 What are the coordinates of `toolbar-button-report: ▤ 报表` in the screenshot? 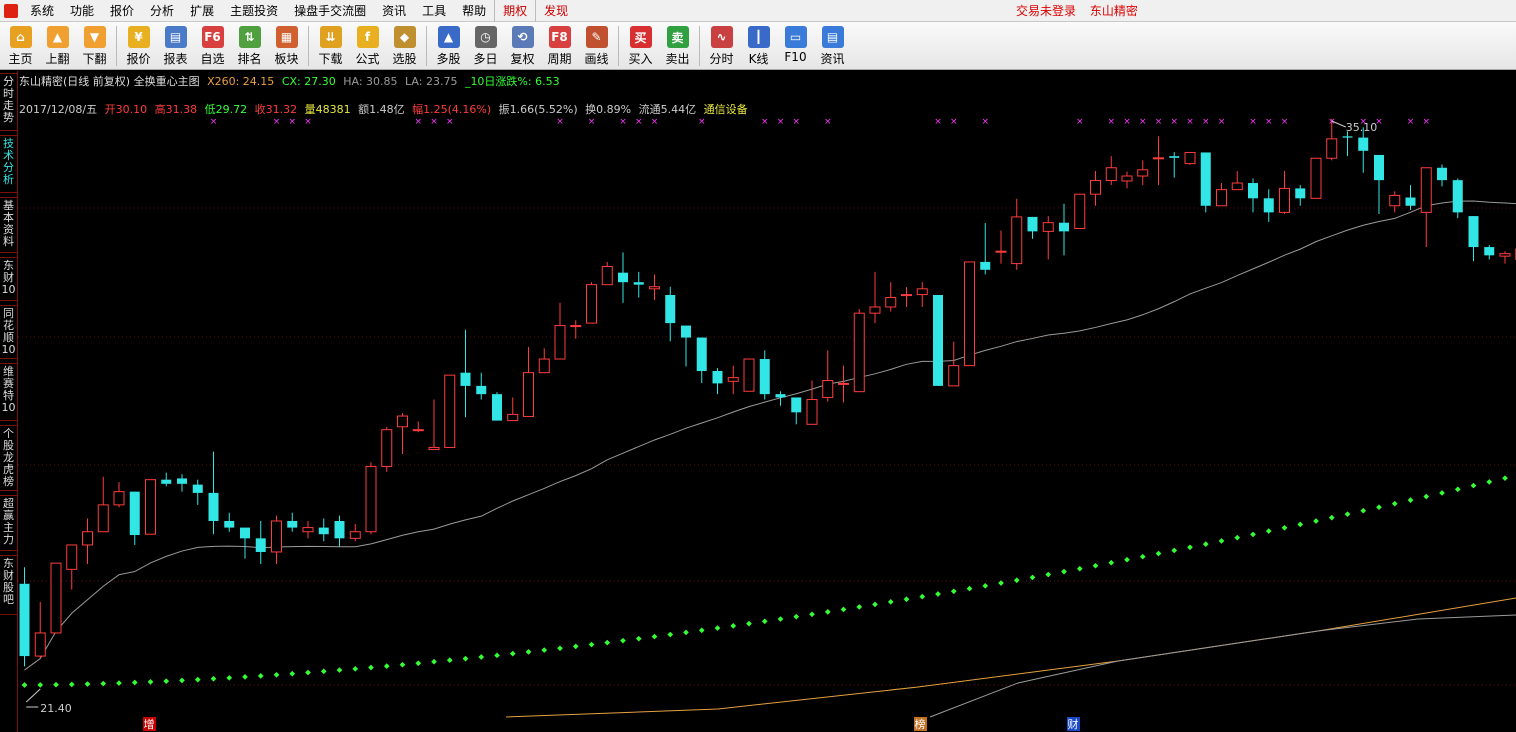 It's located at (175, 45).